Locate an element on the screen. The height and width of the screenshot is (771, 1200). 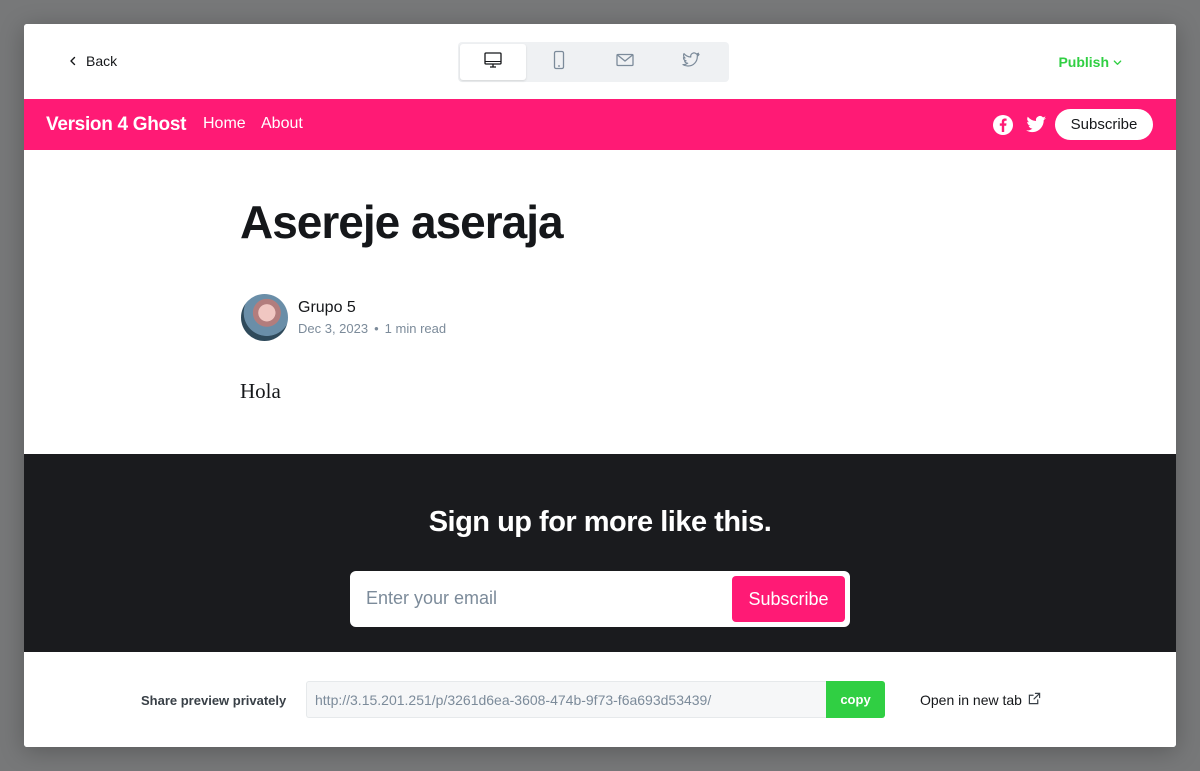
share-label: Share preview privately is located at coordinates (214, 700).